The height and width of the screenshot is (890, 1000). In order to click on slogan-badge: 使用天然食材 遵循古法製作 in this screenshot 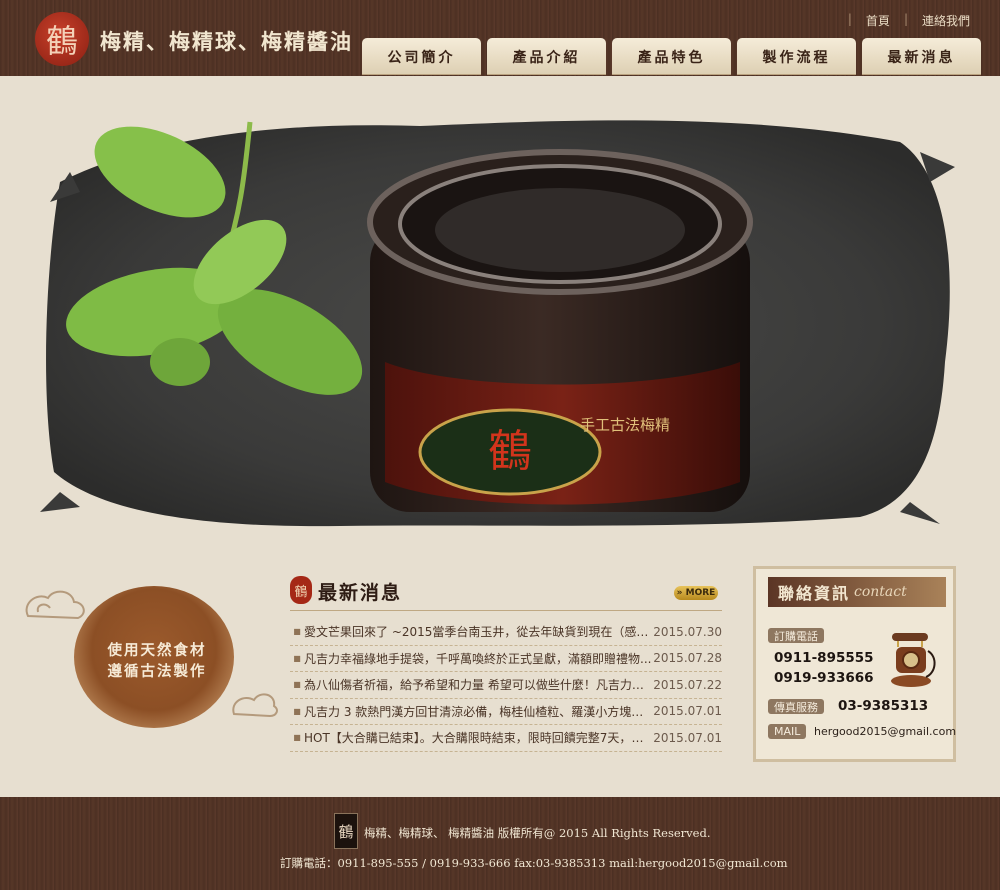, I will do `click(150, 657)`.